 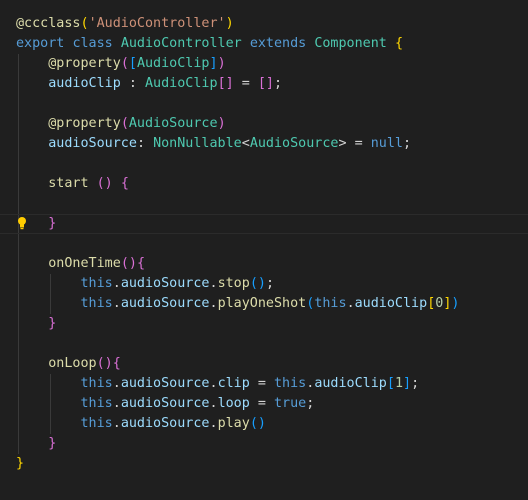 I want to click on code-line: @ccclass('AudioController'), so click(x=264, y=24).